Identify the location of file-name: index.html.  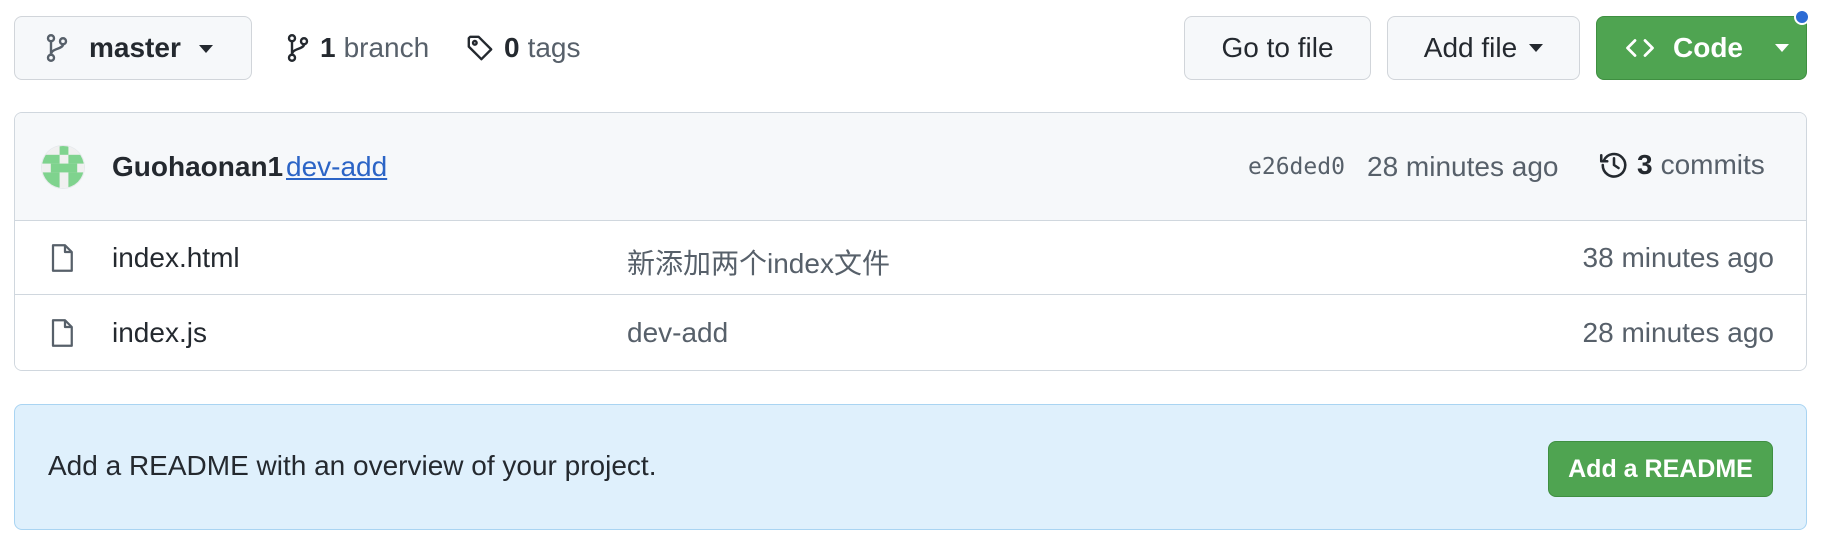
(176, 258).